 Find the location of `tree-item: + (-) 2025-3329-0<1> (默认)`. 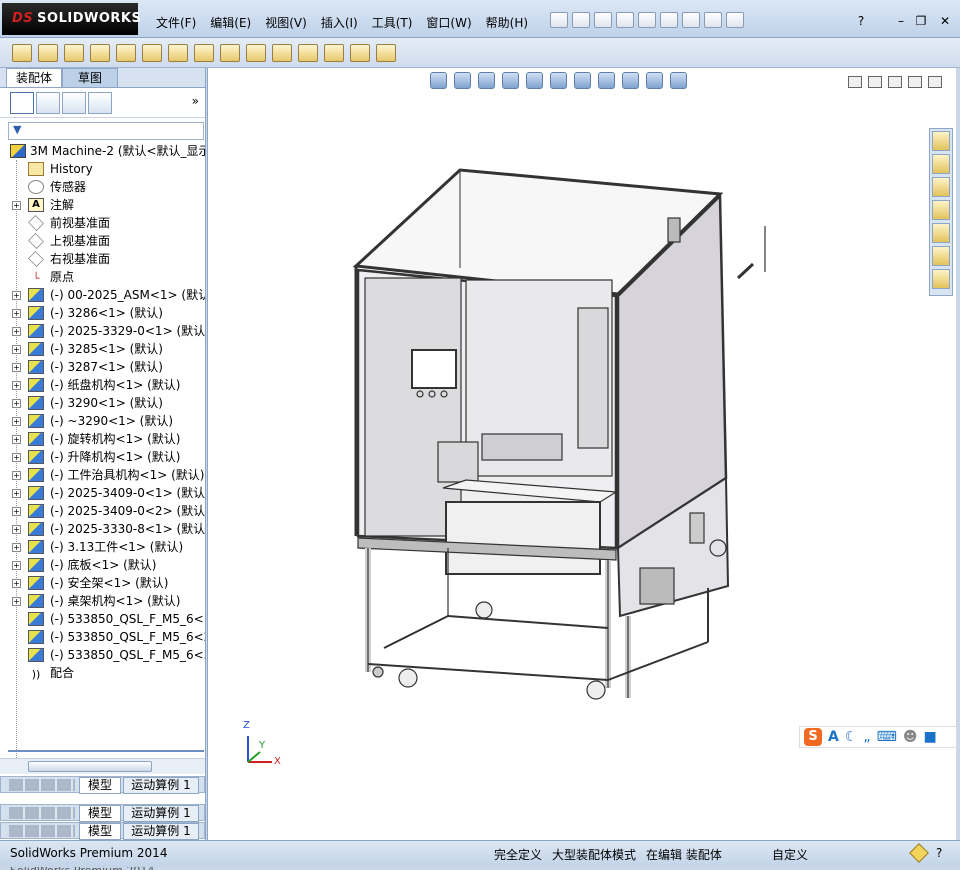

tree-item: + (-) 2025-3329-0<1> (默认) is located at coordinates (102, 331).